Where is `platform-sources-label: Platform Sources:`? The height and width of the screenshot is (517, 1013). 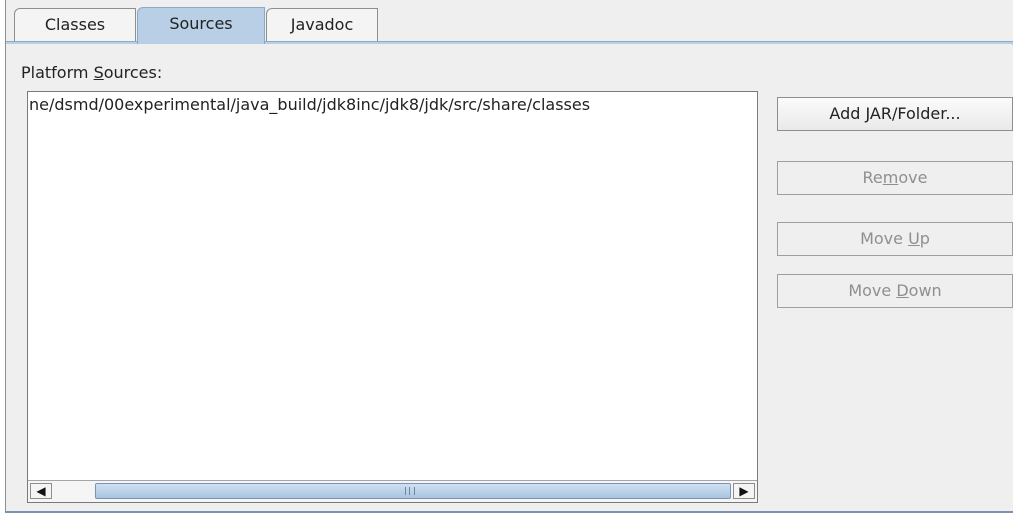 platform-sources-label: Platform Sources: is located at coordinates (91, 72).